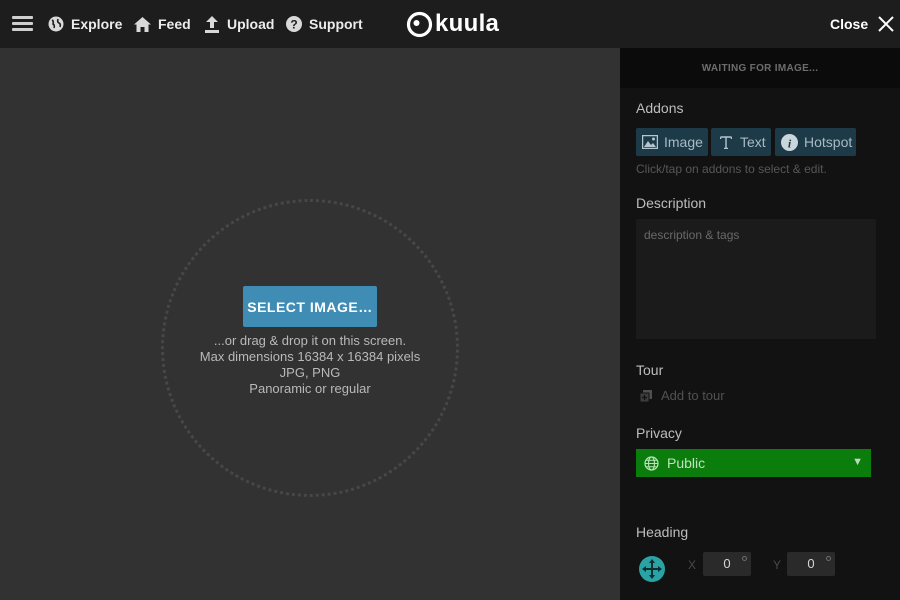  I want to click on nav-feed-label: Feed, so click(174, 24).